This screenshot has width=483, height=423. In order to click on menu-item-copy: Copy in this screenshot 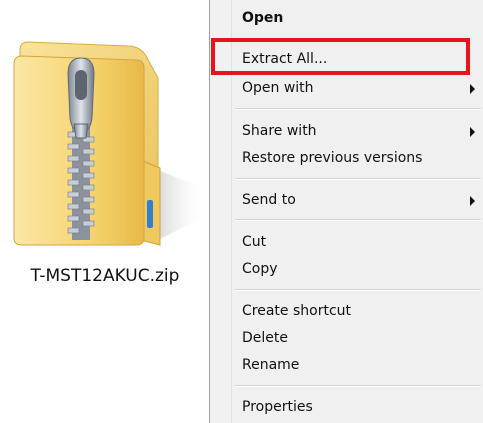, I will do `click(358, 269)`.